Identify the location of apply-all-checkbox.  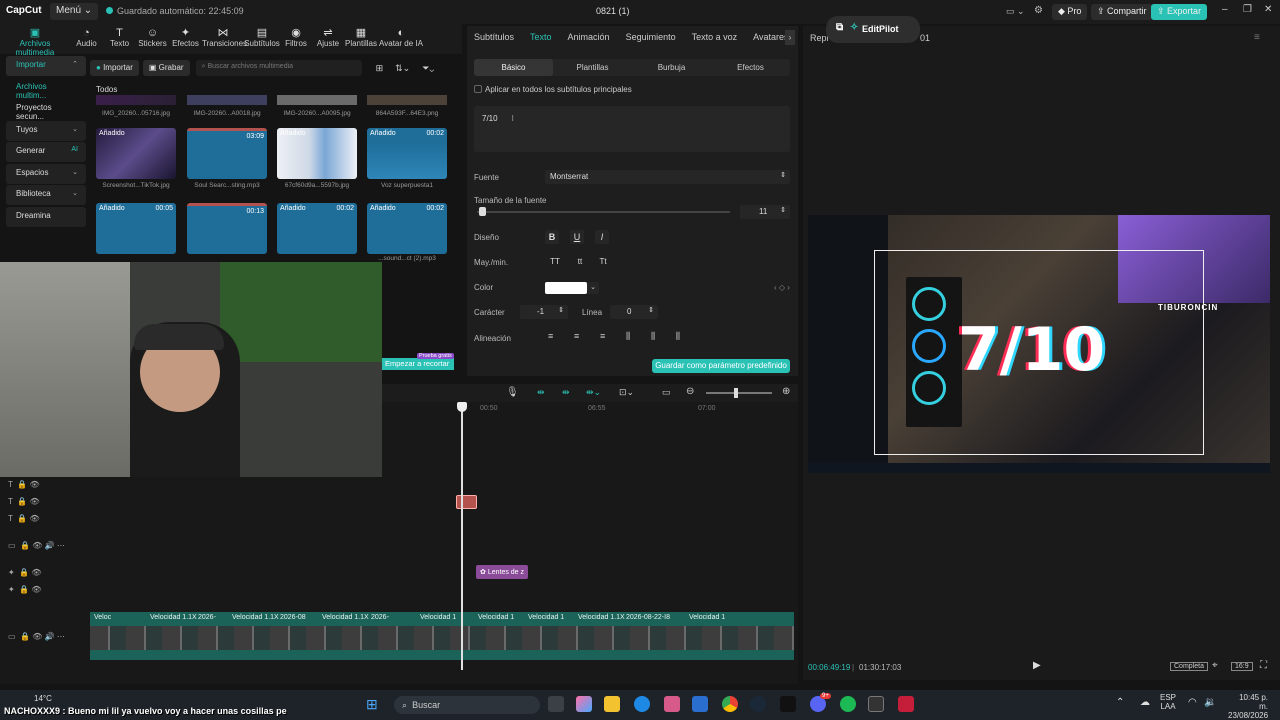
(478, 89).